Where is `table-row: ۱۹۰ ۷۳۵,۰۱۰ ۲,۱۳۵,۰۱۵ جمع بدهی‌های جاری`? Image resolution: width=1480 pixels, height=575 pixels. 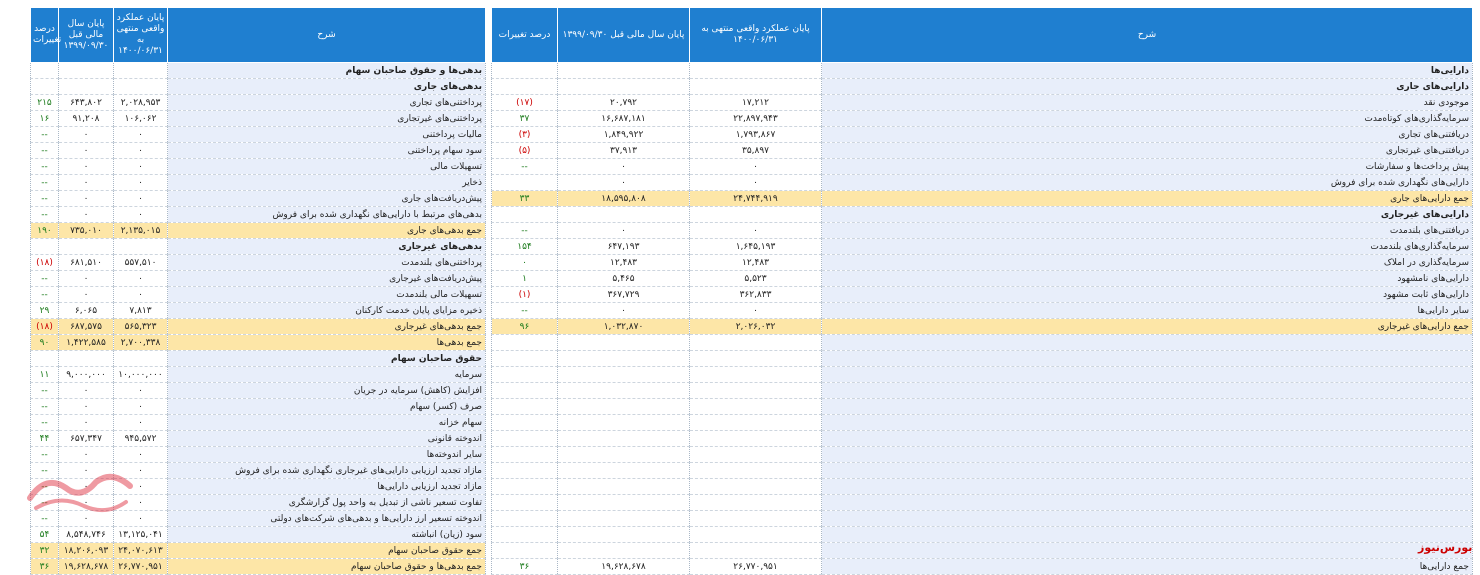 table-row: ۱۹۰ ۷۳۵,۰۱۰ ۲,۱۳۵,۰۱۵ جمع بدهی‌های جاری is located at coordinates (258, 230).